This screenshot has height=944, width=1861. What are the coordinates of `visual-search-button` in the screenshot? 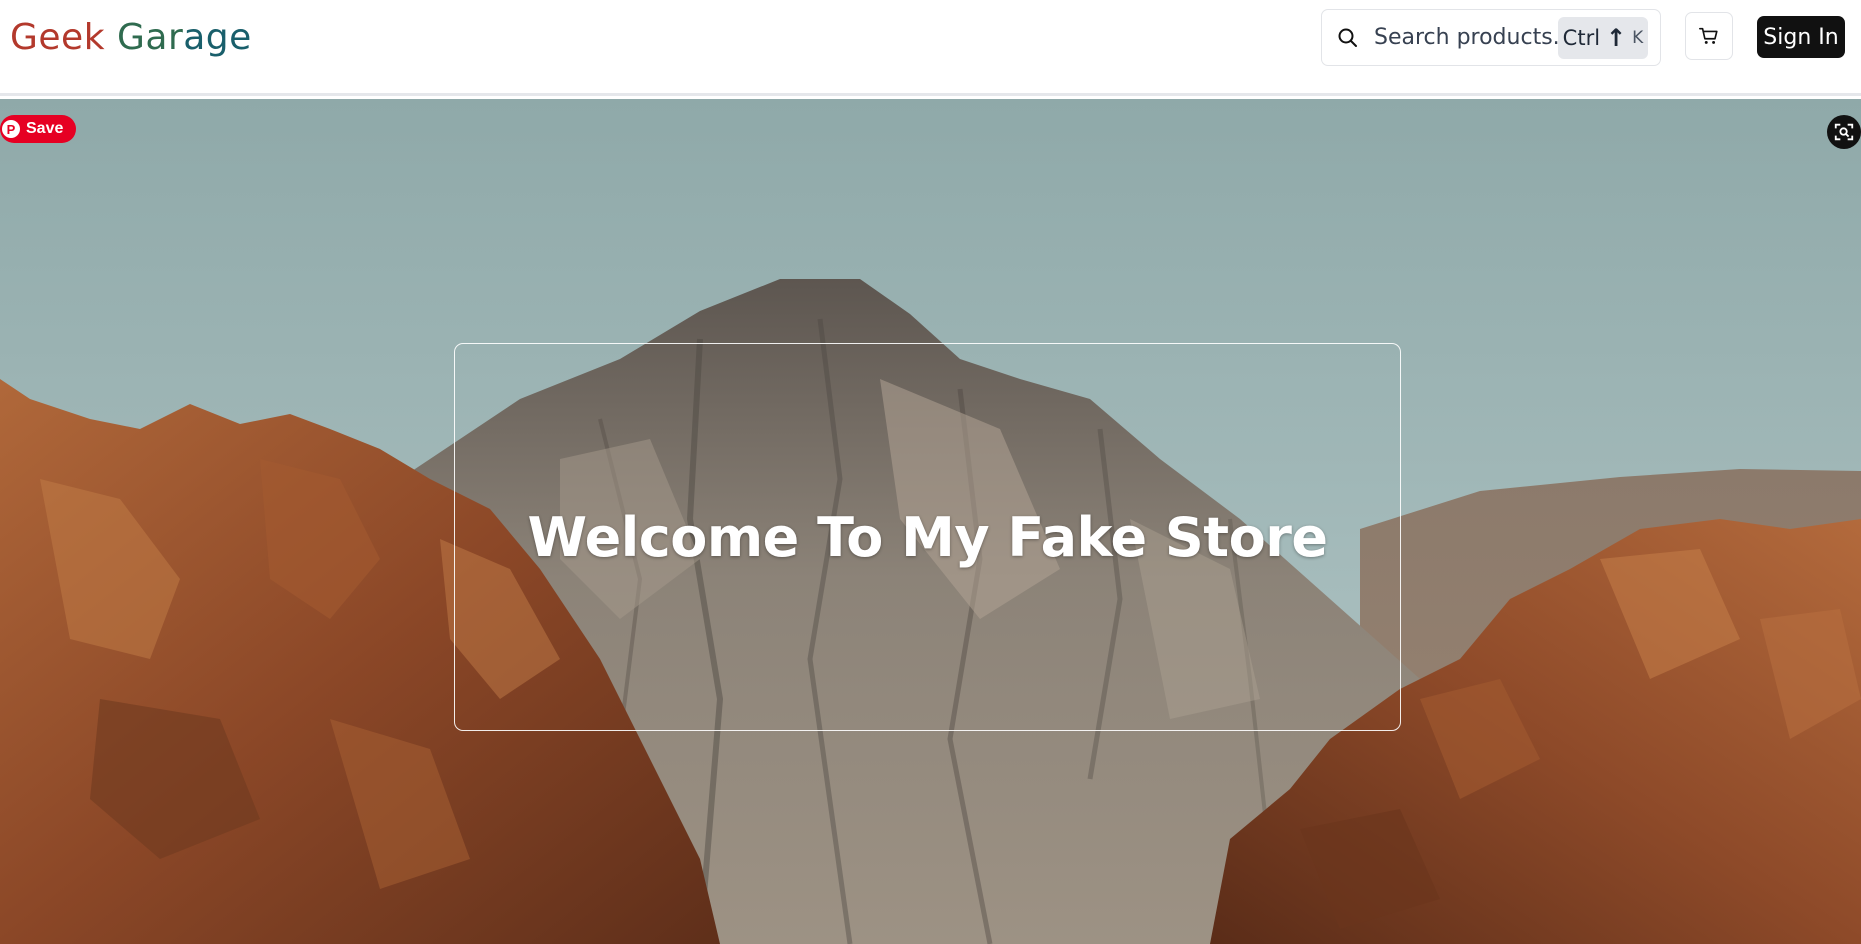 It's located at (1844, 132).